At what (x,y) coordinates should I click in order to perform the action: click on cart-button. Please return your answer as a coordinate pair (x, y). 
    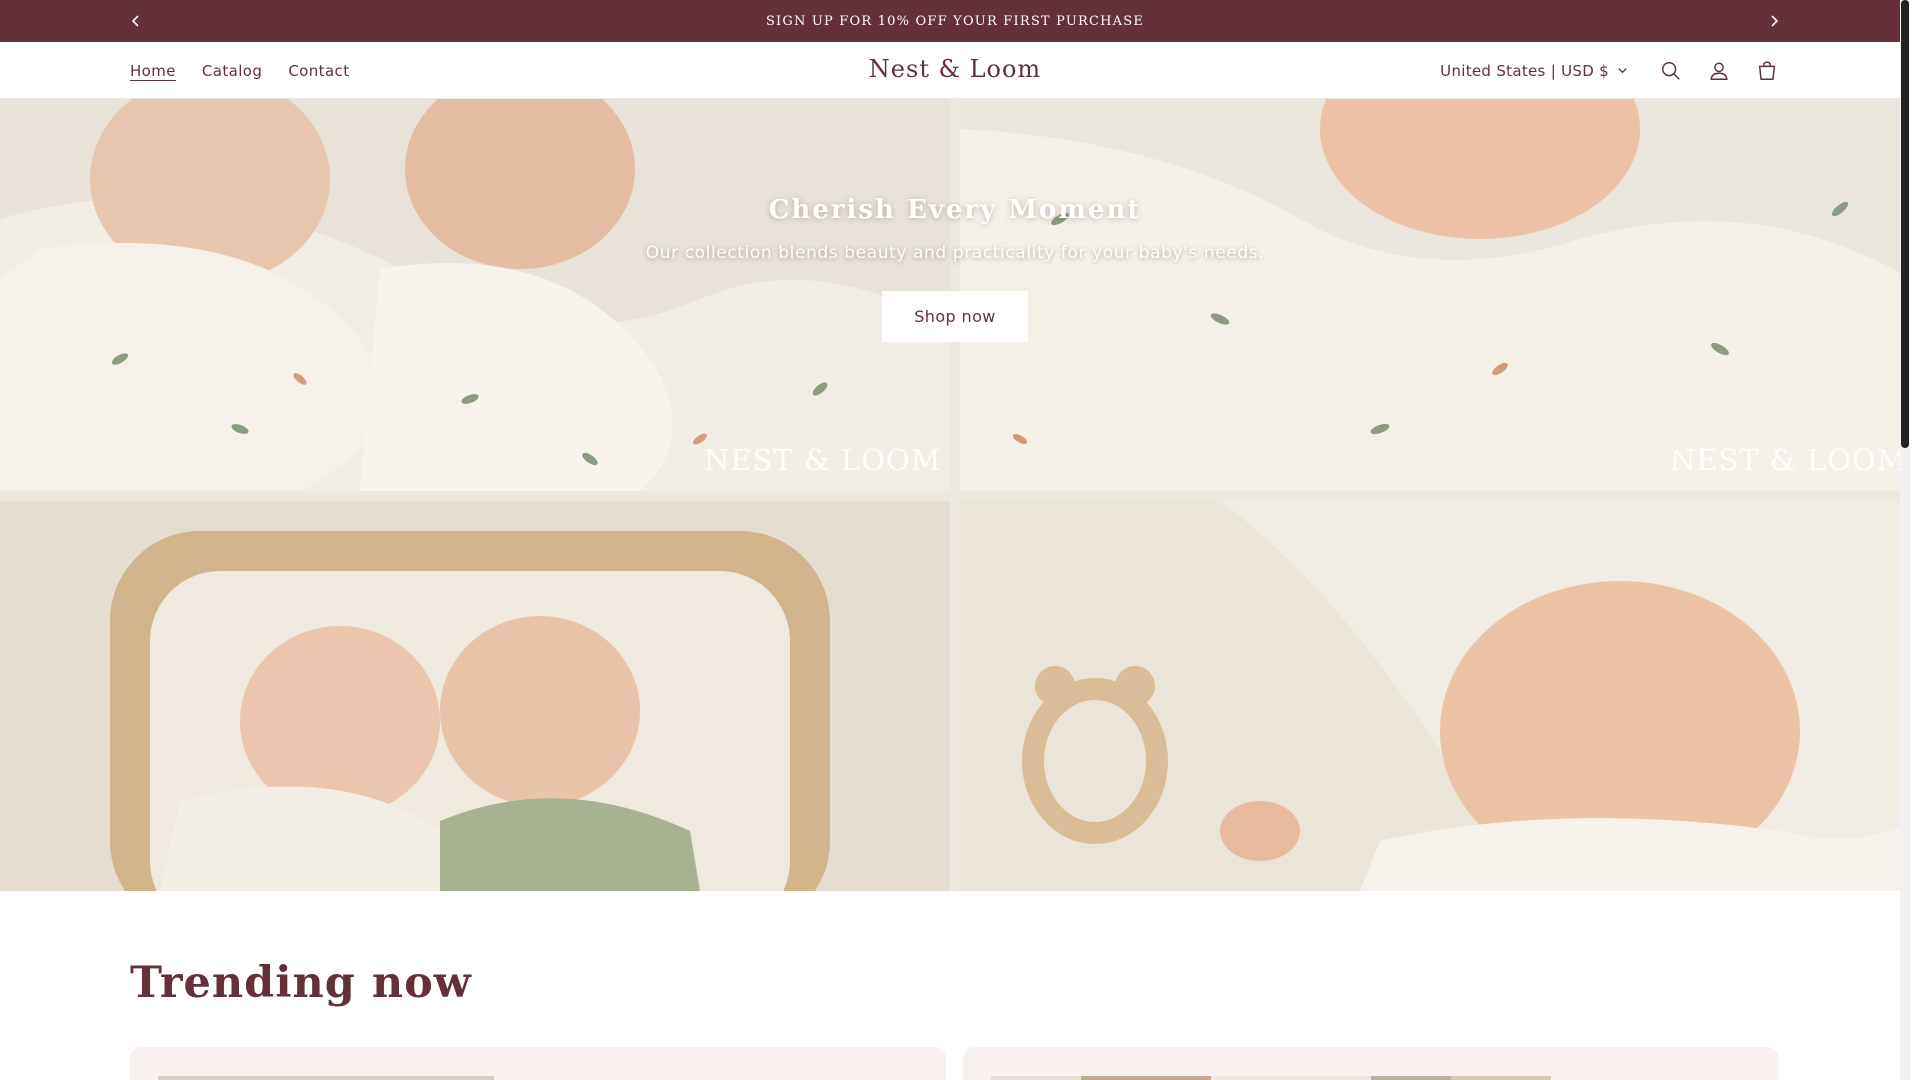
    Looking at the image, I should click on (1767, 71).